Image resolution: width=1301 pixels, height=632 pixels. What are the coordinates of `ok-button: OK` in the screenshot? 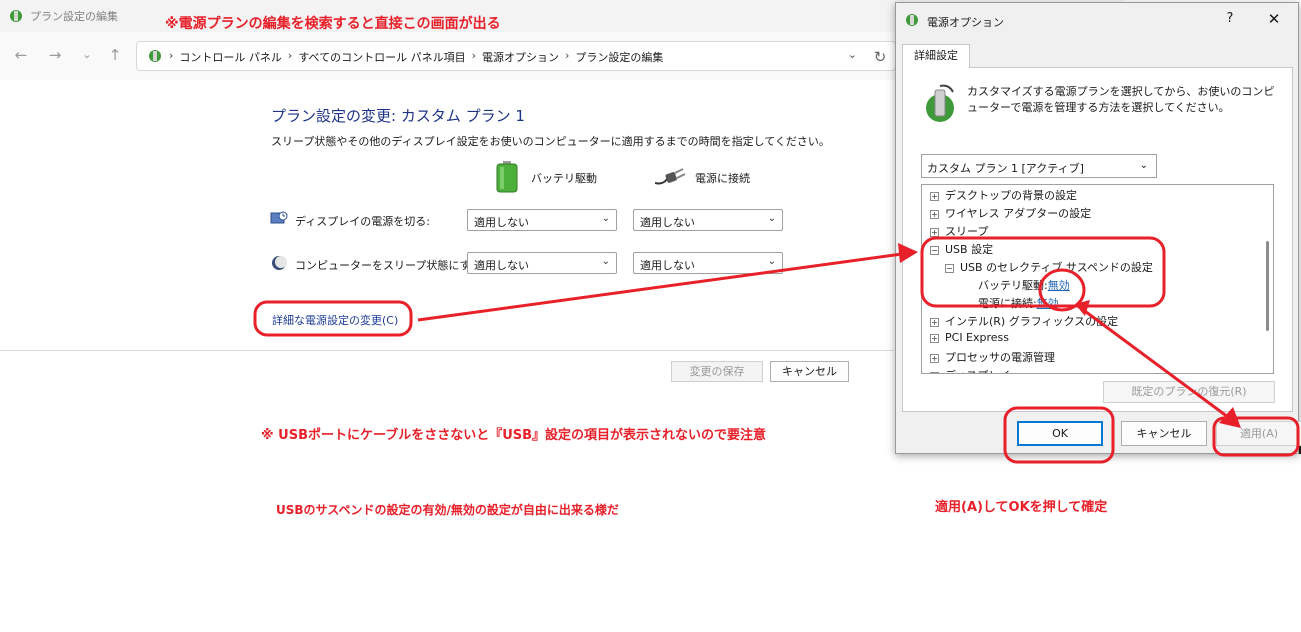 It's located at (1060, 433).